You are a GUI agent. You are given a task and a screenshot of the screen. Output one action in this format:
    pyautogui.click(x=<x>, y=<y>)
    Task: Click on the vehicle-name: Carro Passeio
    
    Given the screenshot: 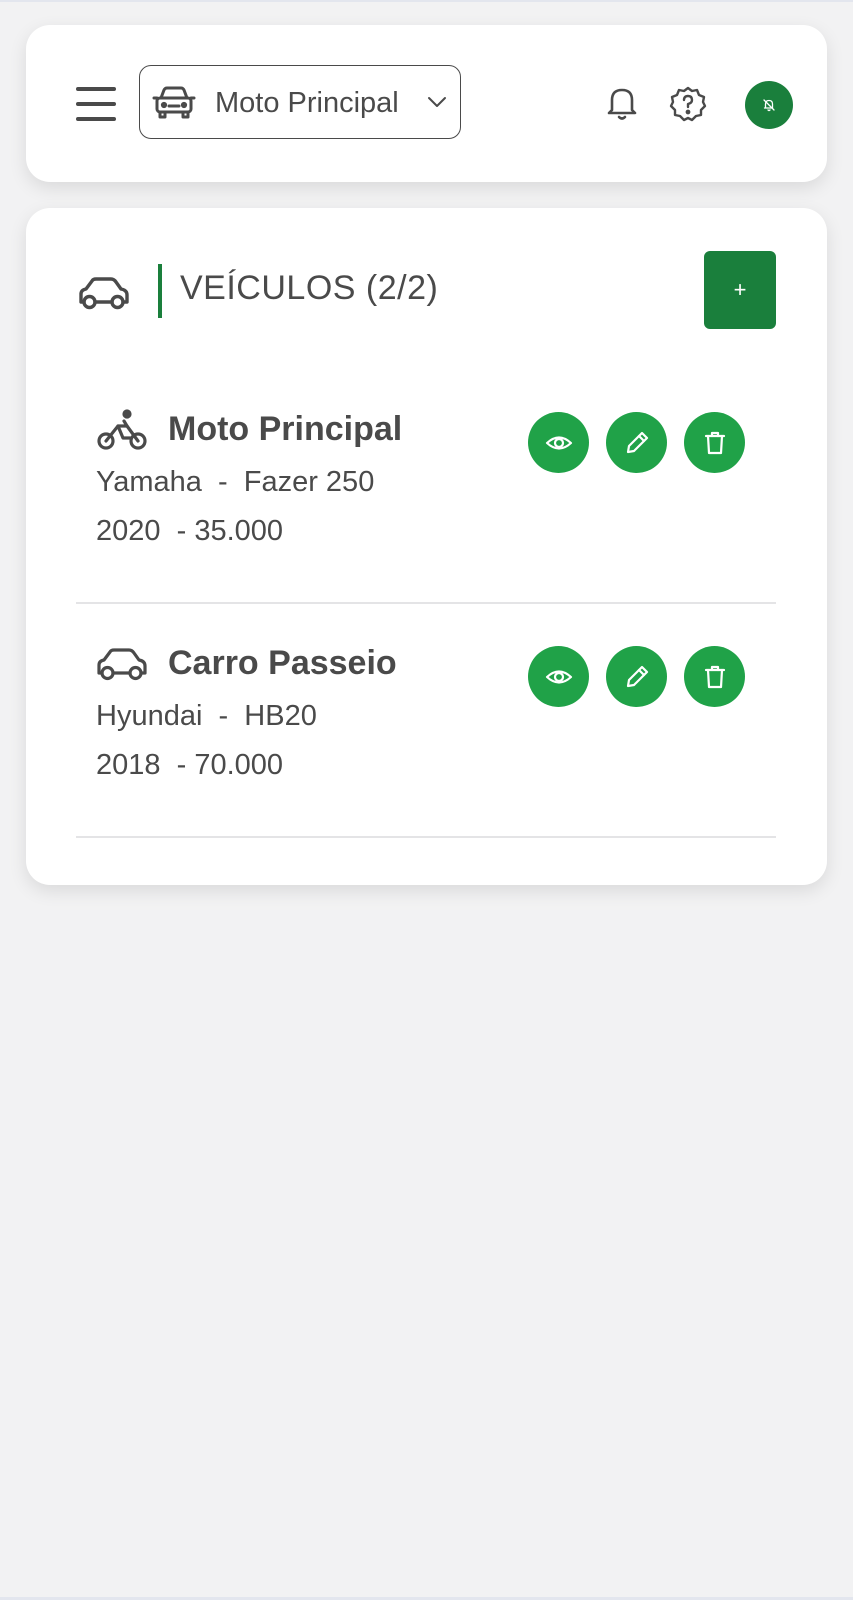 What is the action you would take?
    pyautogui.click(x=282, y=663)
    